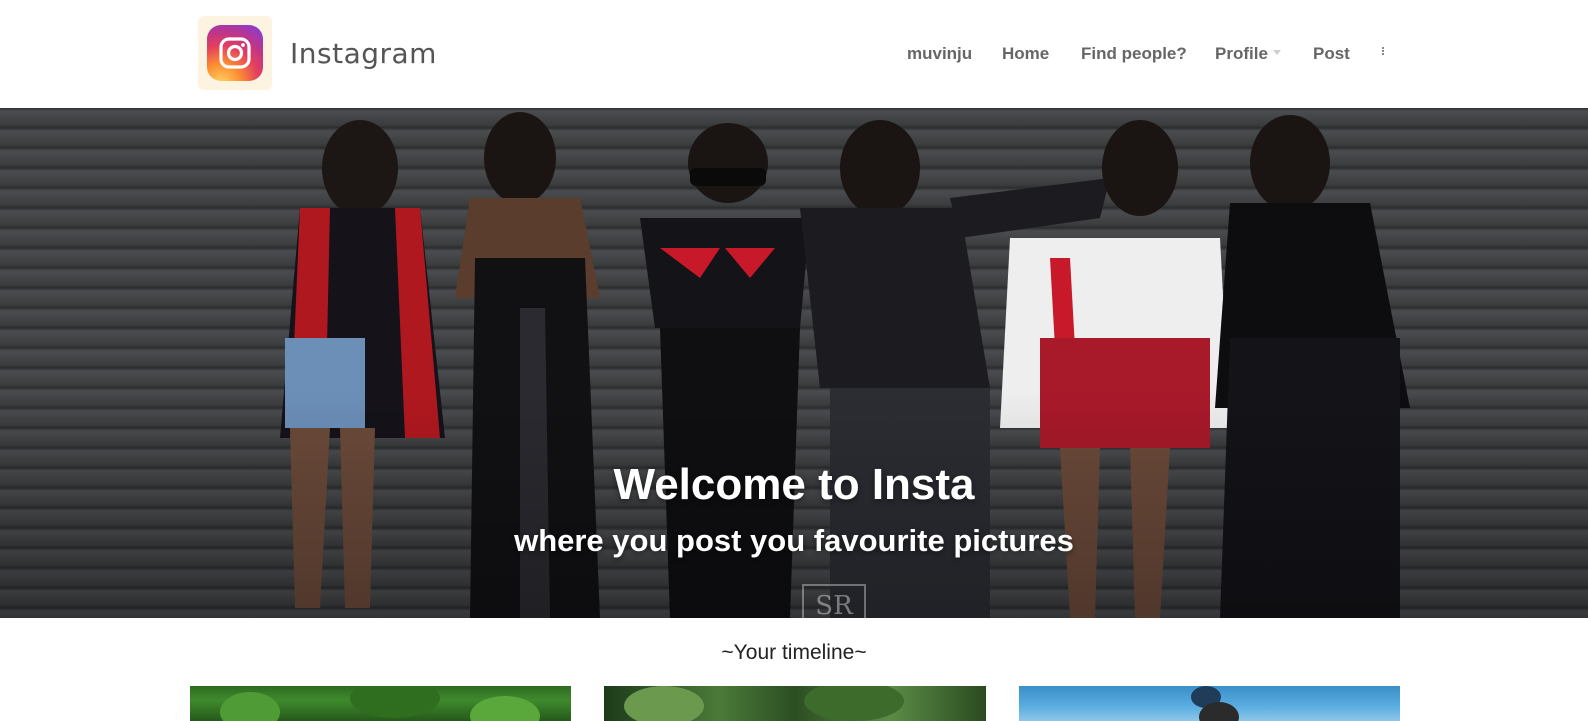 The image size is (1588, 721). I want to click on chevron-down-icon, so click(1276, 53).